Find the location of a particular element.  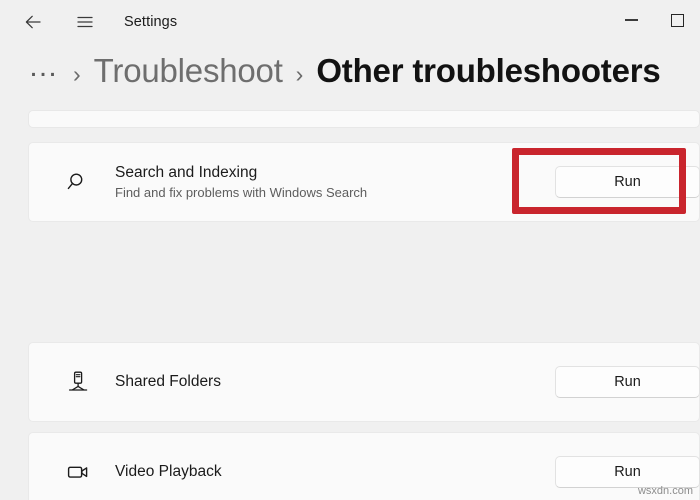

list-item-title: Search and Indexing is located at coordinates (186, 172).